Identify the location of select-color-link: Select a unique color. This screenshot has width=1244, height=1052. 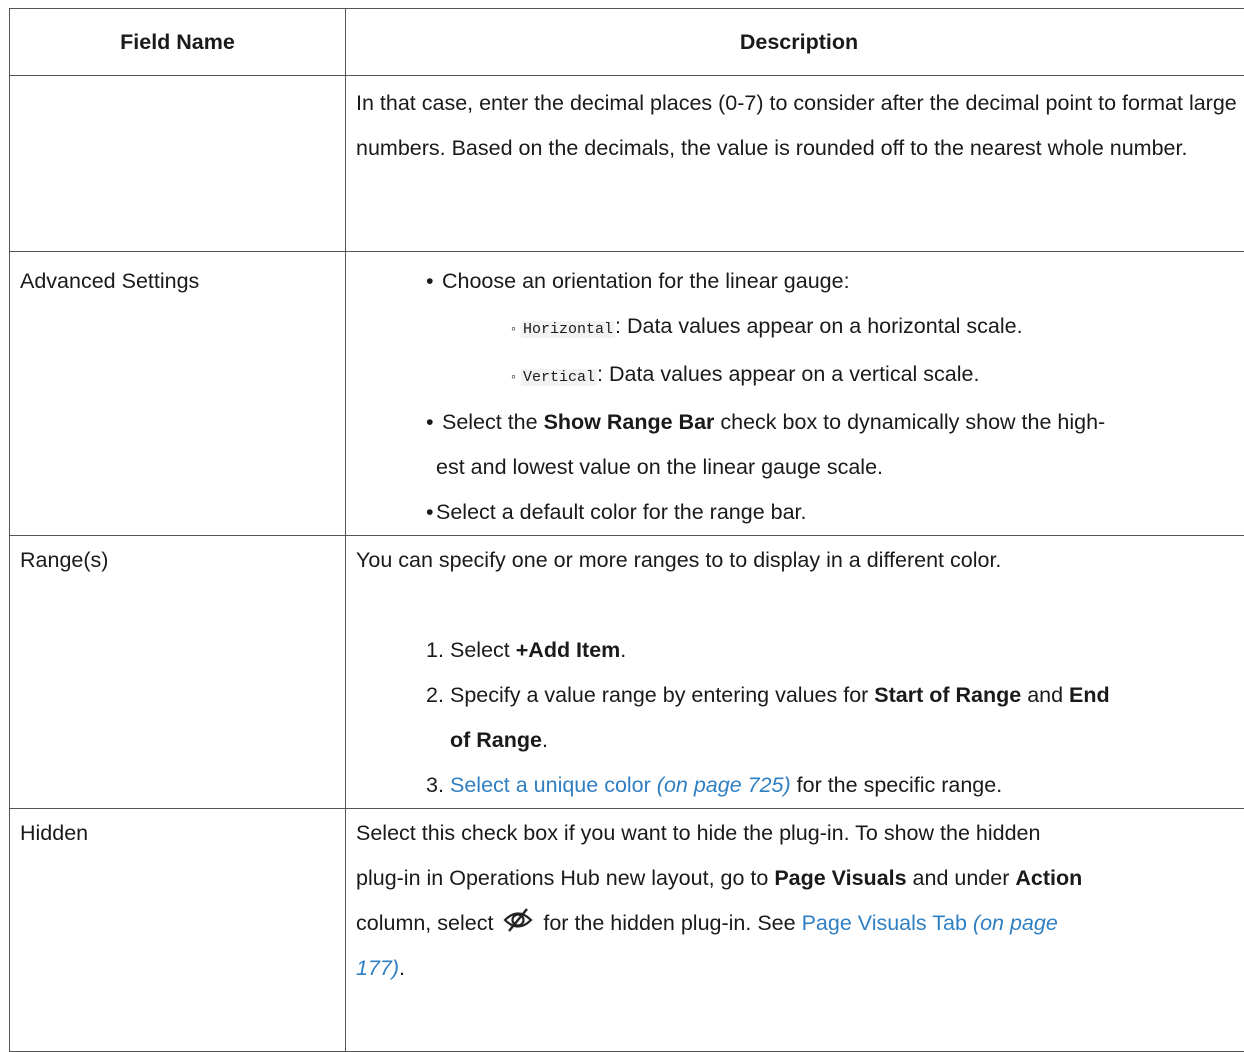
(550, 785).